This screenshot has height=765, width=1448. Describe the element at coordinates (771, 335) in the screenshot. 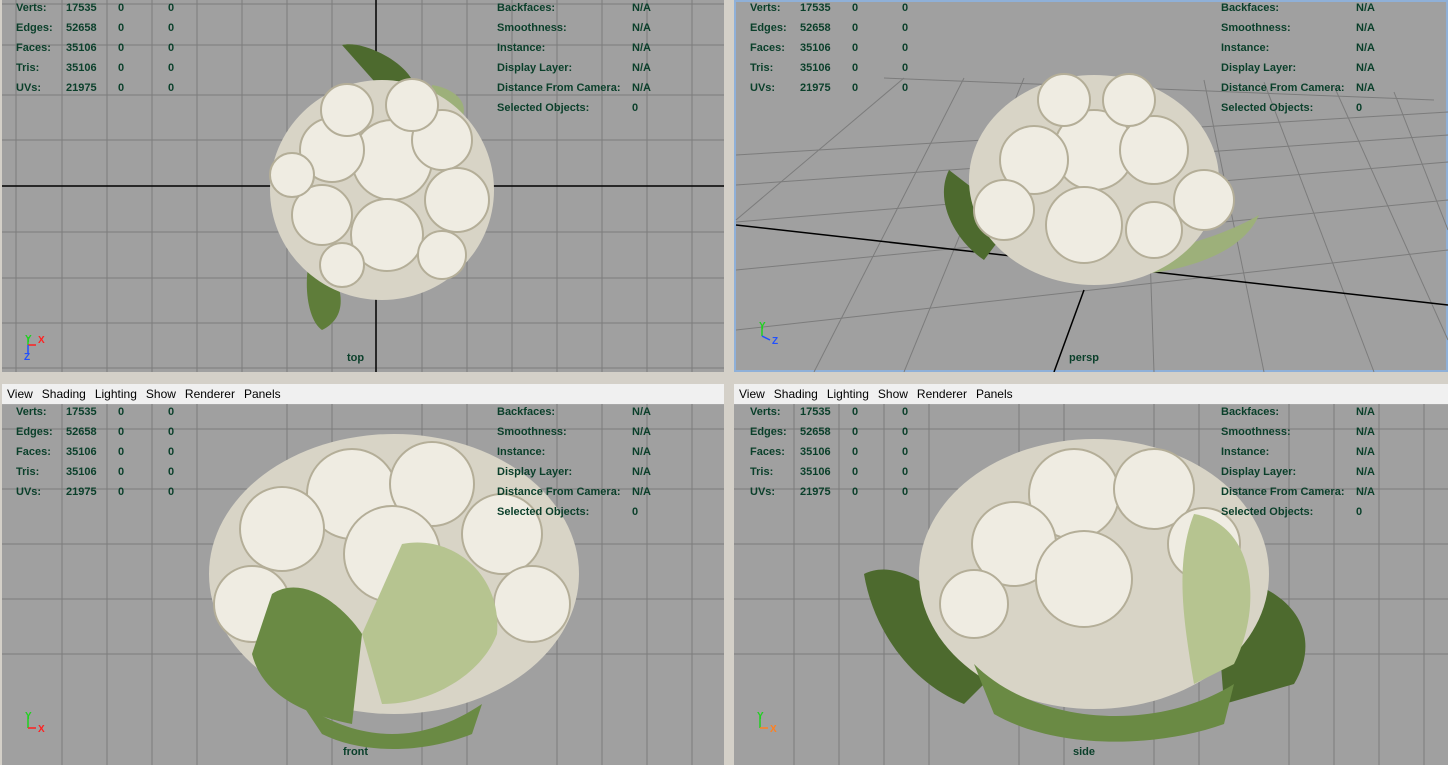

I see `axis-indicator: Y Z` at that location.